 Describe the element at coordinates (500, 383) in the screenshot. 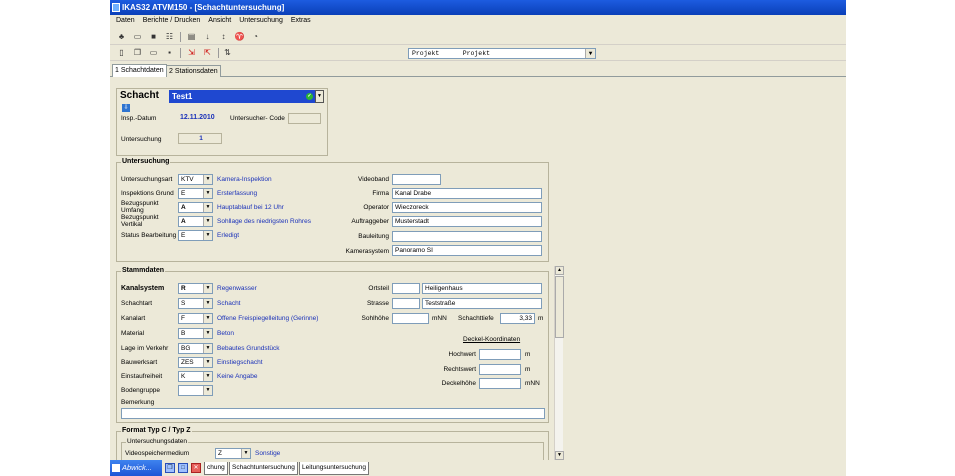

I see `deckelhoehe-field` at that location.